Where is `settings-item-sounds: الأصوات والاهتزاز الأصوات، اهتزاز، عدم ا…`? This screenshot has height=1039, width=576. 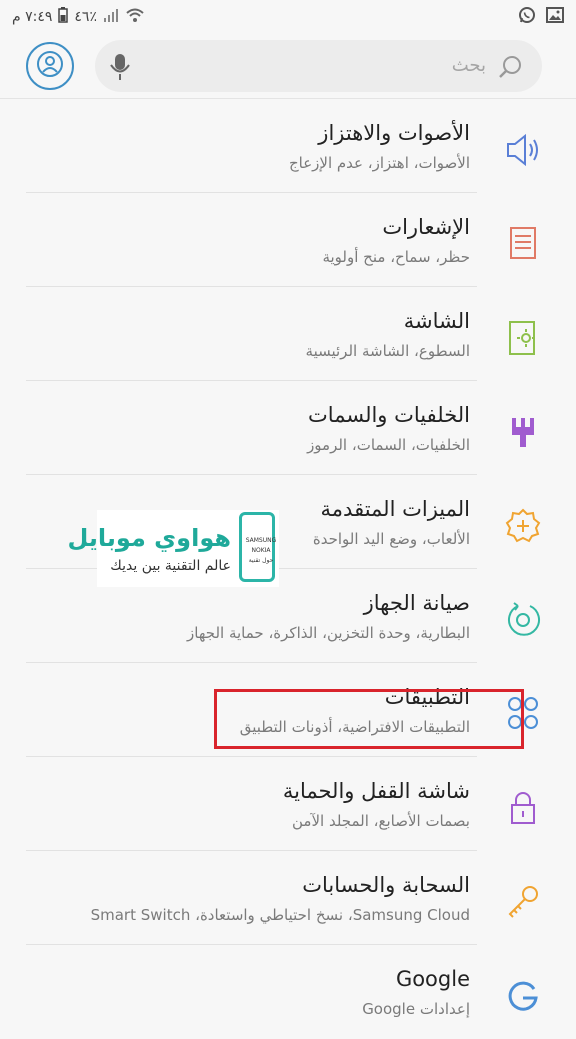 settings-item-sounds: الأصوات والاهتزاز الأصوات، اهتزاز، عدم ا… is located at coordinates (288, 146).